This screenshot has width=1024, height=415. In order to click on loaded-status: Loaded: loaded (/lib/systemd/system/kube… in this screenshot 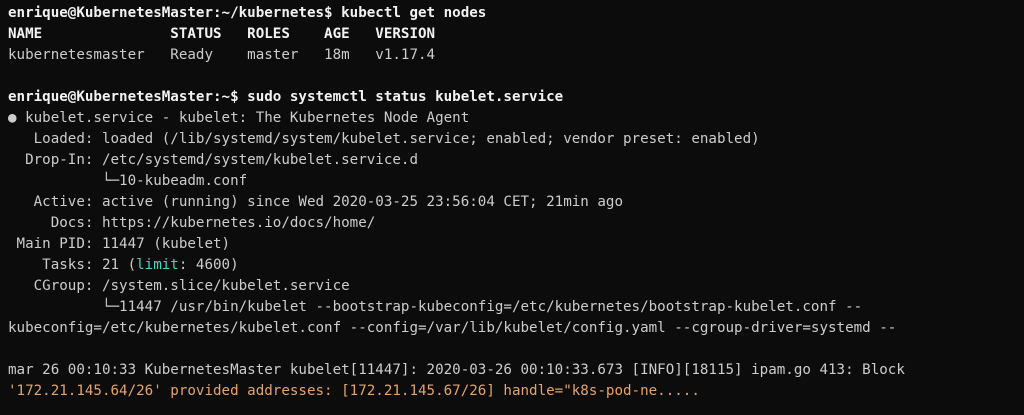, I will do `click(384, 139)`.